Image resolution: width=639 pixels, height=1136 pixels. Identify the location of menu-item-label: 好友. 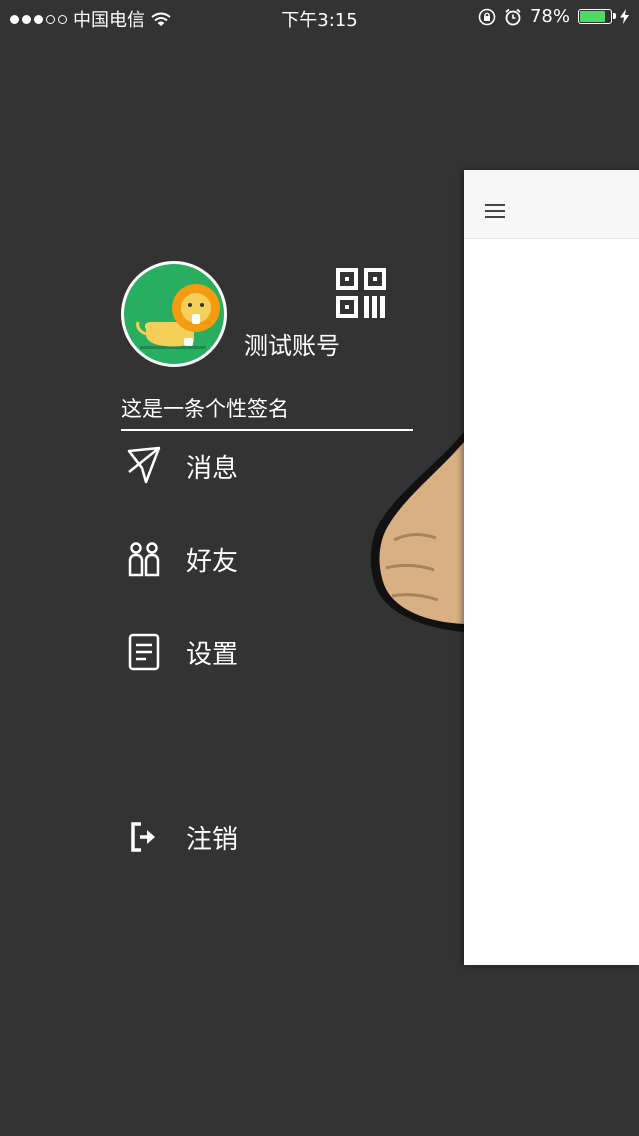
(212, 561).